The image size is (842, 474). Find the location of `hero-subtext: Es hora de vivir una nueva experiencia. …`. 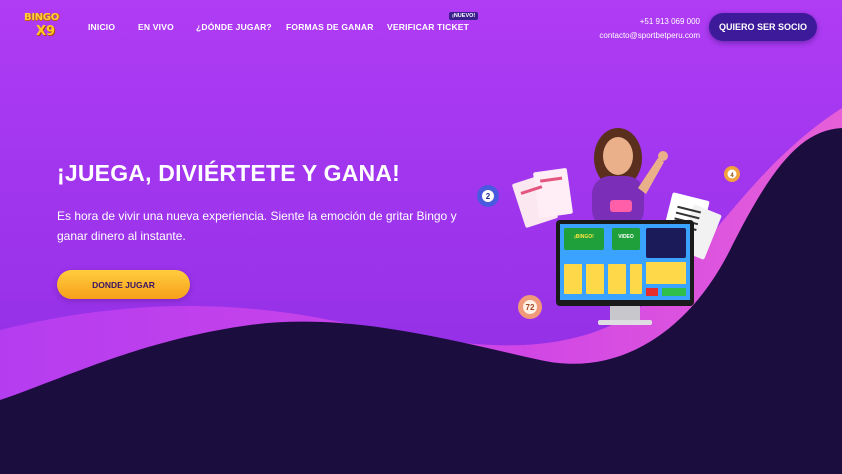

hero-subtext: Es hora de vivir una nueva experiencia. … is located at coordinates (257, 226).